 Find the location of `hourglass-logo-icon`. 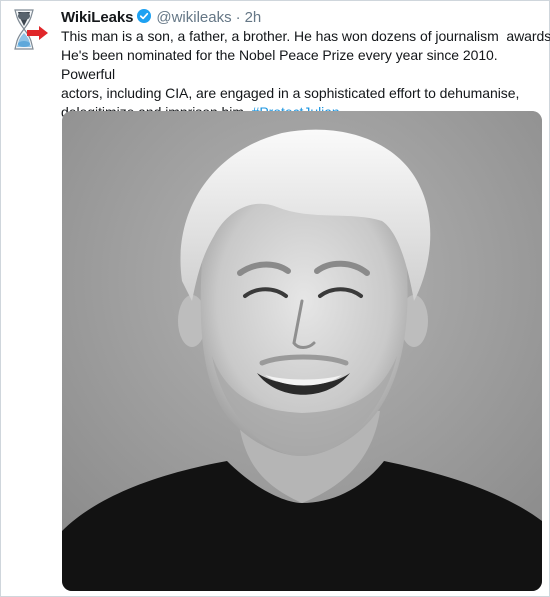

hourglass-logo-icon is located at coordinates (31, 29).